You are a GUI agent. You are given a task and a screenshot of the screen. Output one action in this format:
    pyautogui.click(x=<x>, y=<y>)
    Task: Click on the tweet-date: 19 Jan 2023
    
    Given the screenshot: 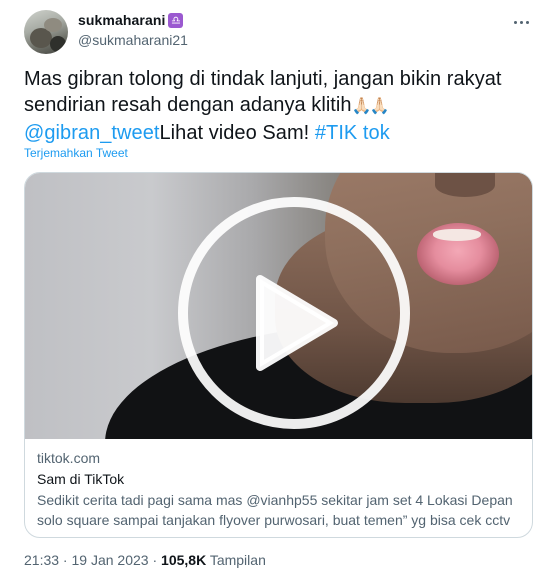 What is the action you would take?
    pyautogui.click(x=110, y=560)
    